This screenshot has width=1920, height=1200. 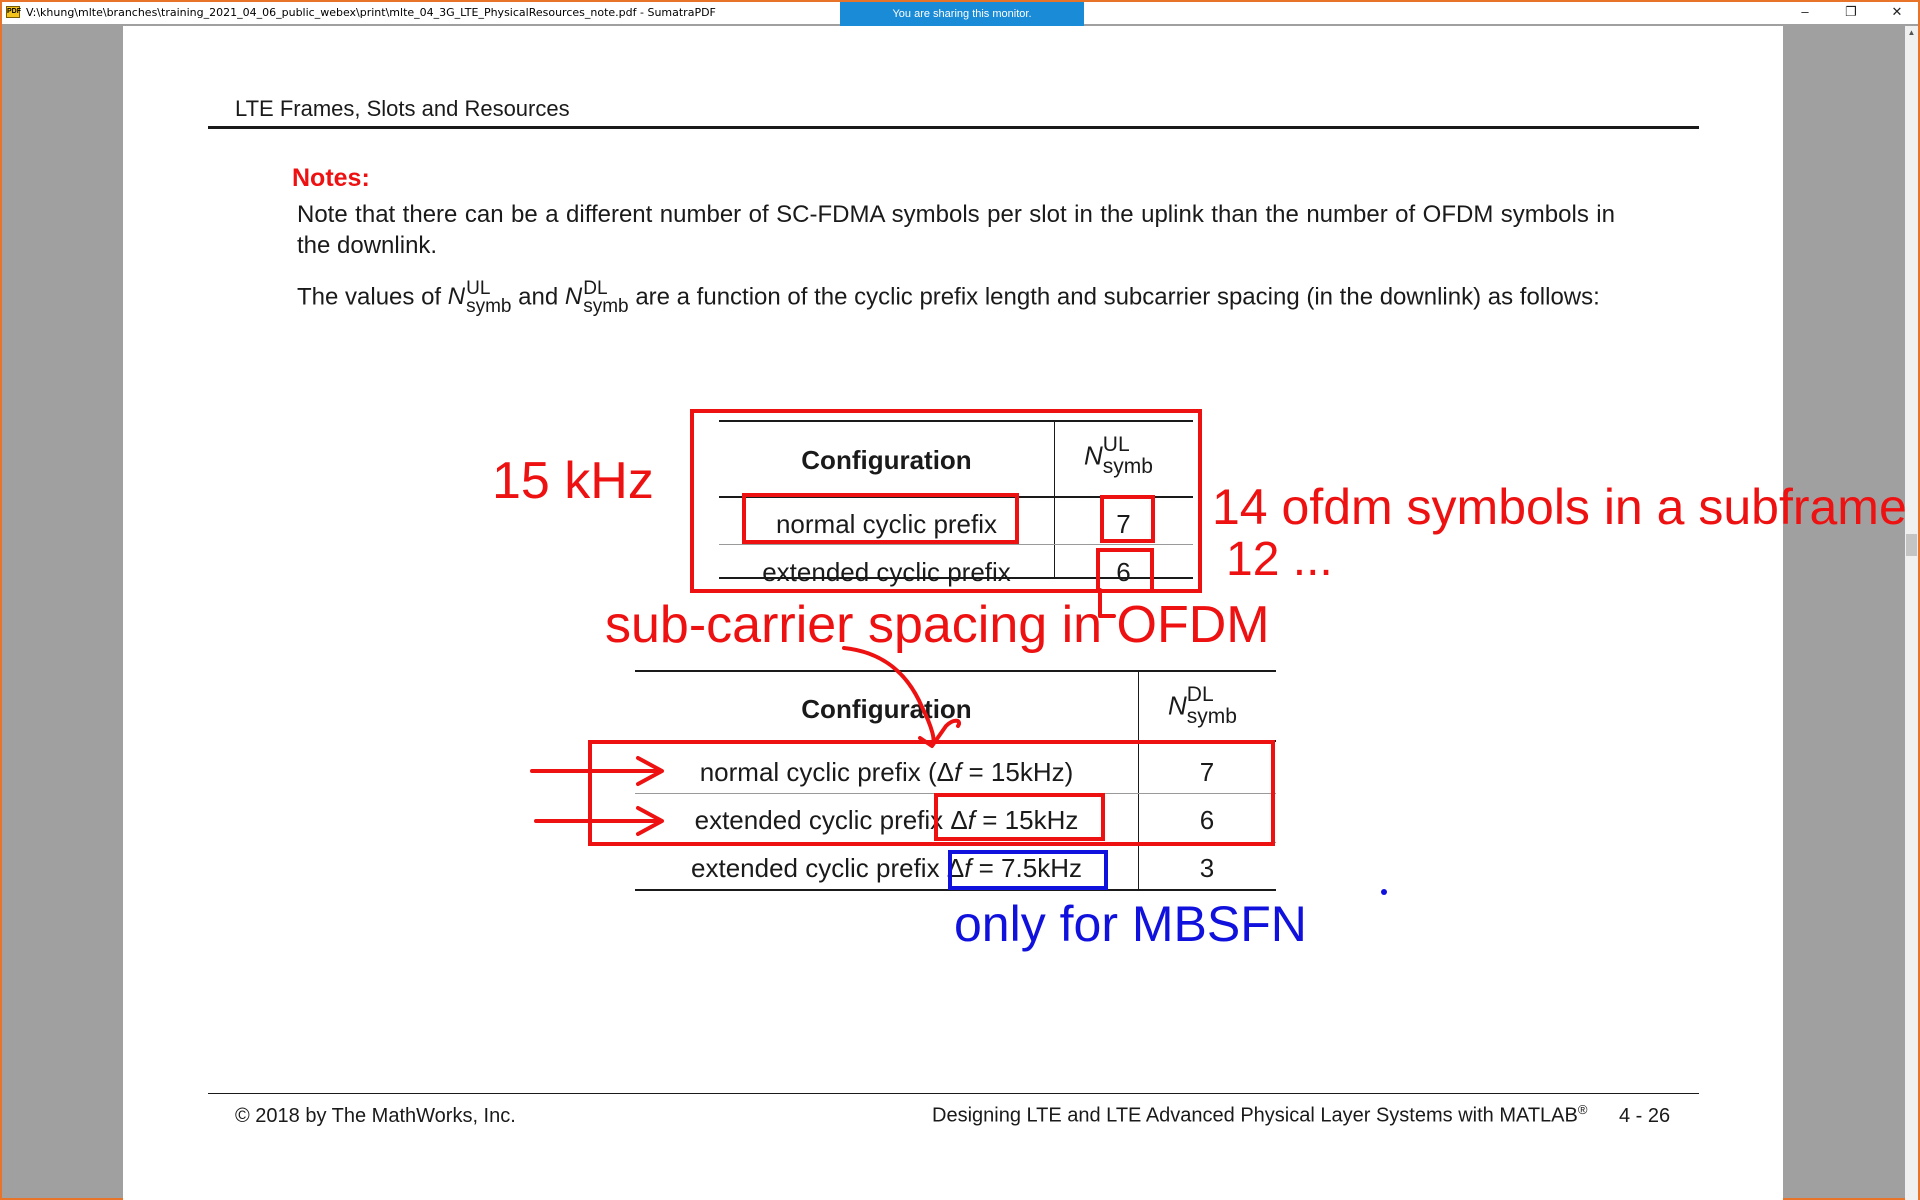 What do you see at coordinates (479, 297) in the screenshot?
I see `n-ul-symb-symbol: N UL symb` at bounding box center [479, 297].